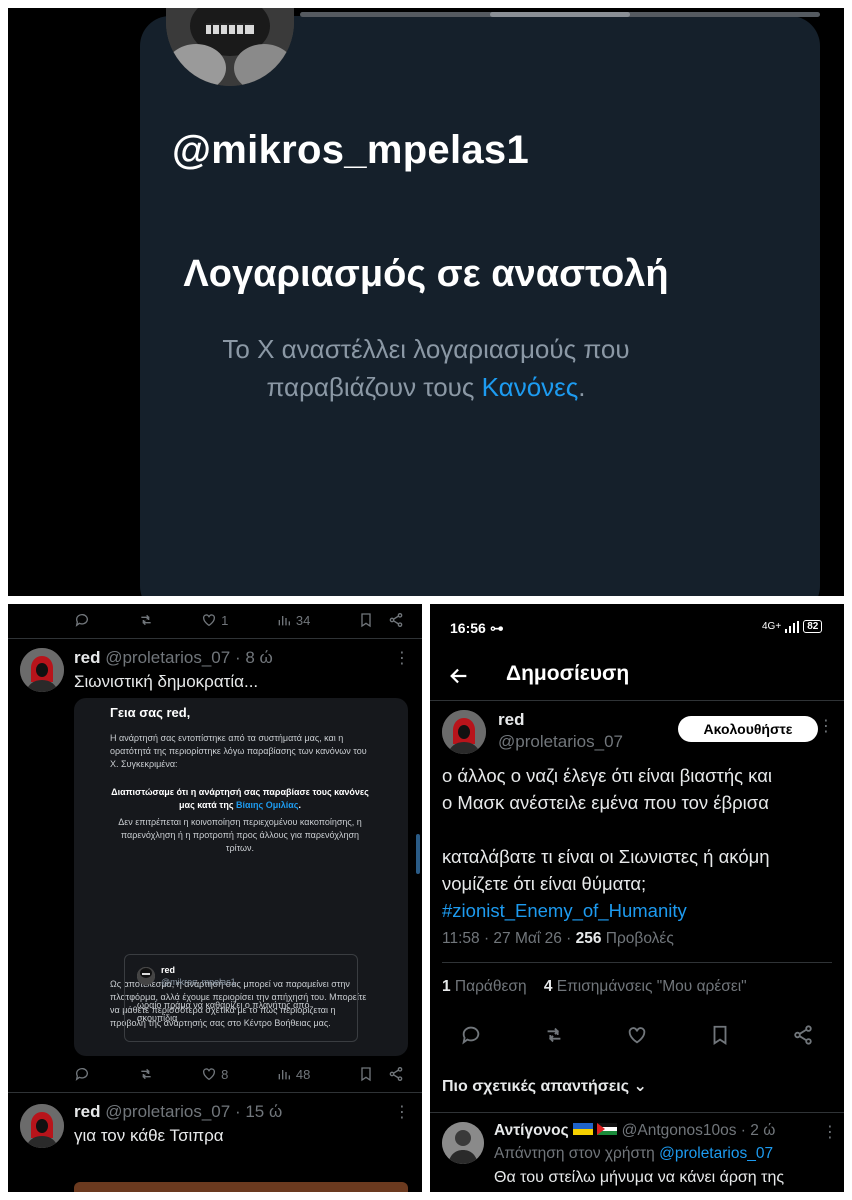 The height and width of the screenshot is (1200, 852). What do you see at coordinates (150, 712) in the screenshot?
I see `notice-greeting: Γεια σας red,` at bounding box center [150, 712].